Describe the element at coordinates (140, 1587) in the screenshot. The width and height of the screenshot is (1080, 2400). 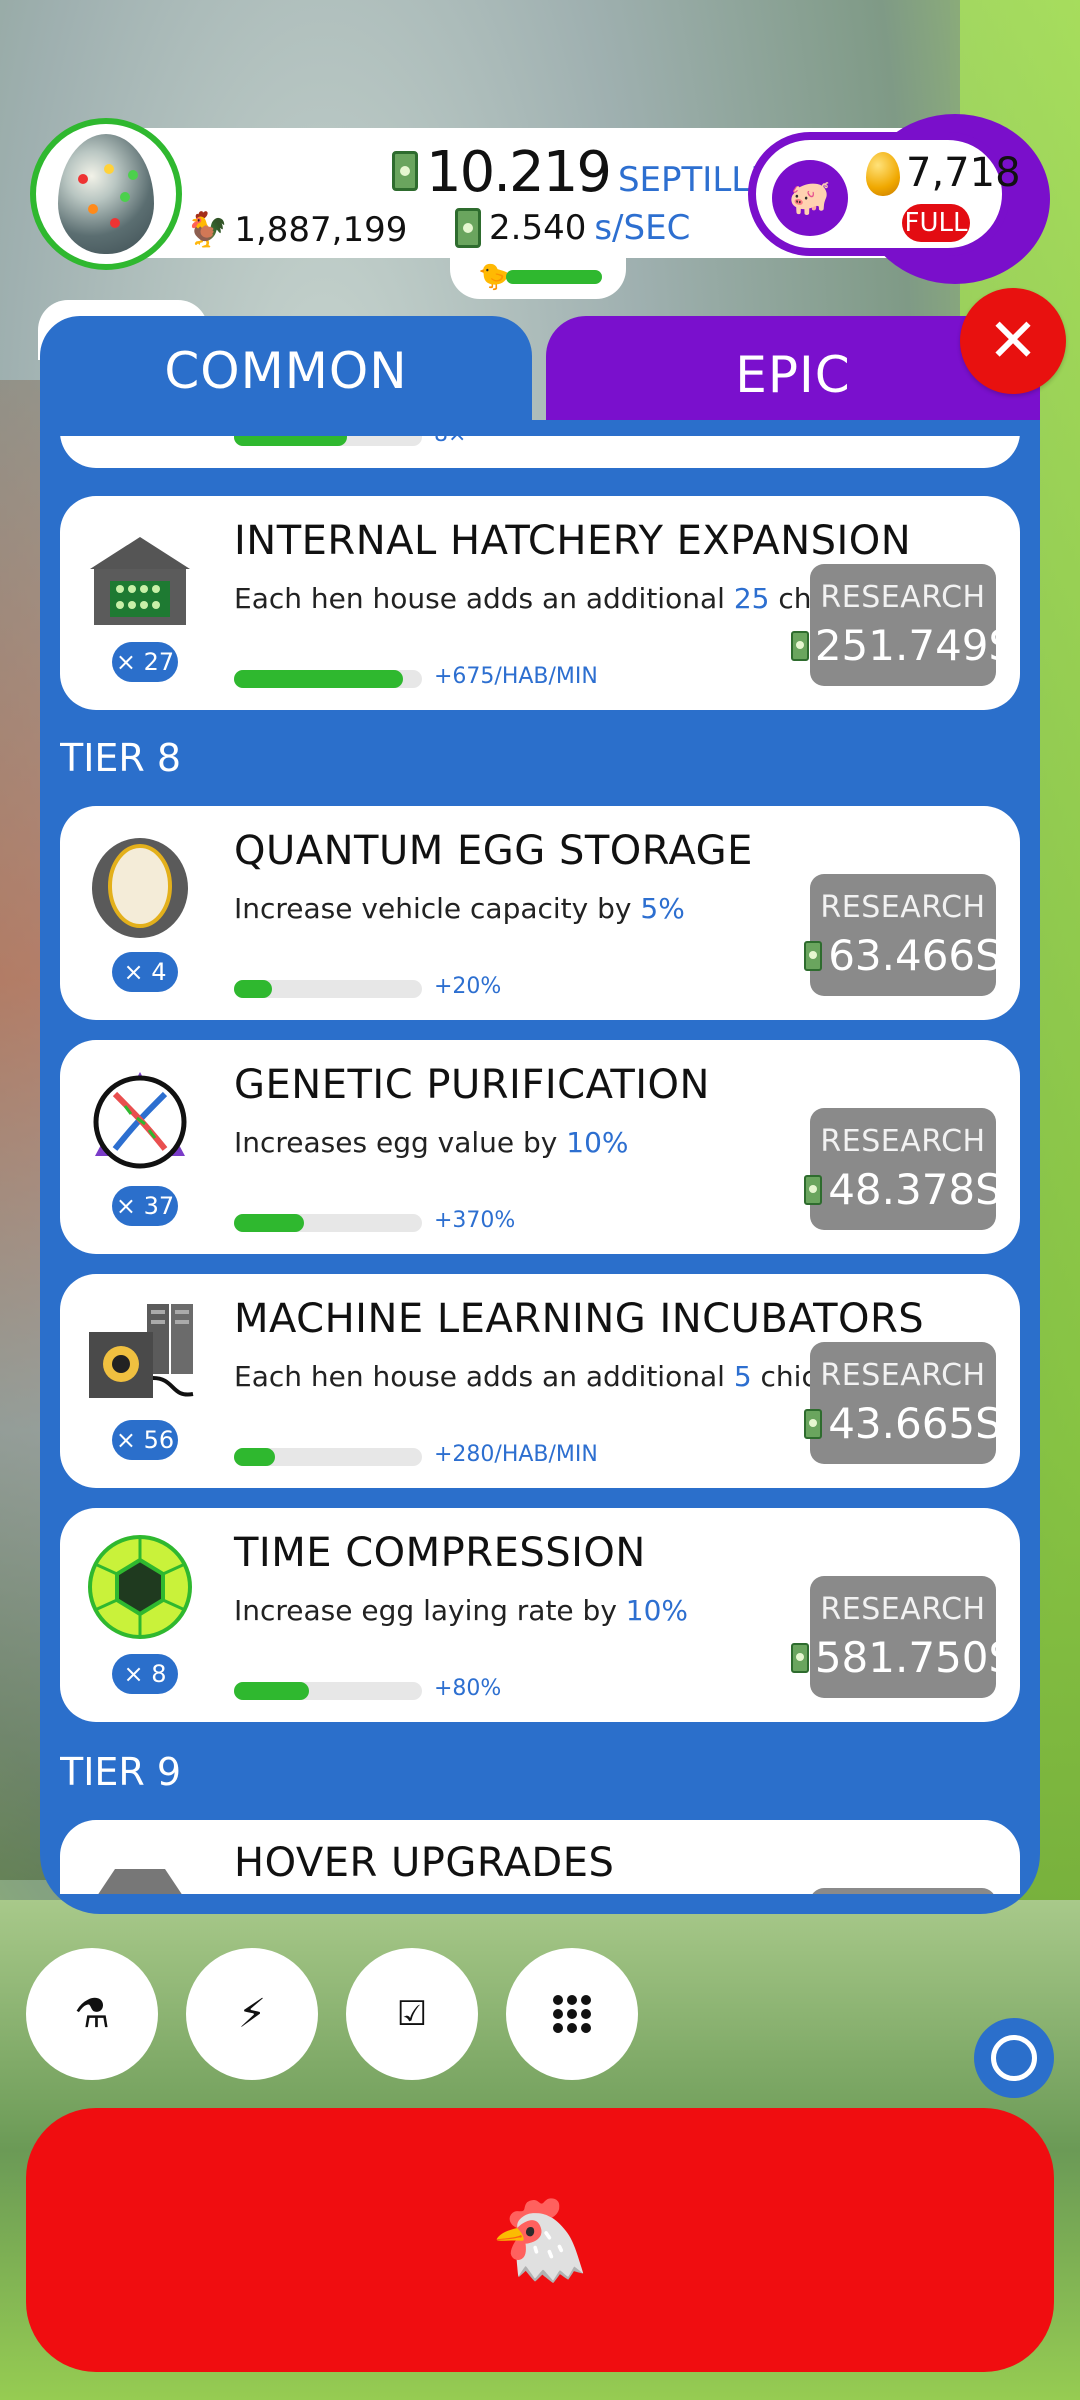
I see `time-compression-icon` at that location.